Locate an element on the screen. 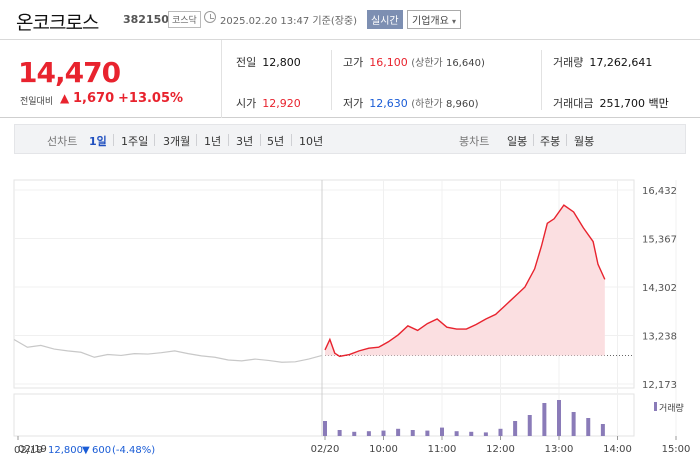 The image size is (700, 464). high-label: 고가 is located at coordinates (353, 62).